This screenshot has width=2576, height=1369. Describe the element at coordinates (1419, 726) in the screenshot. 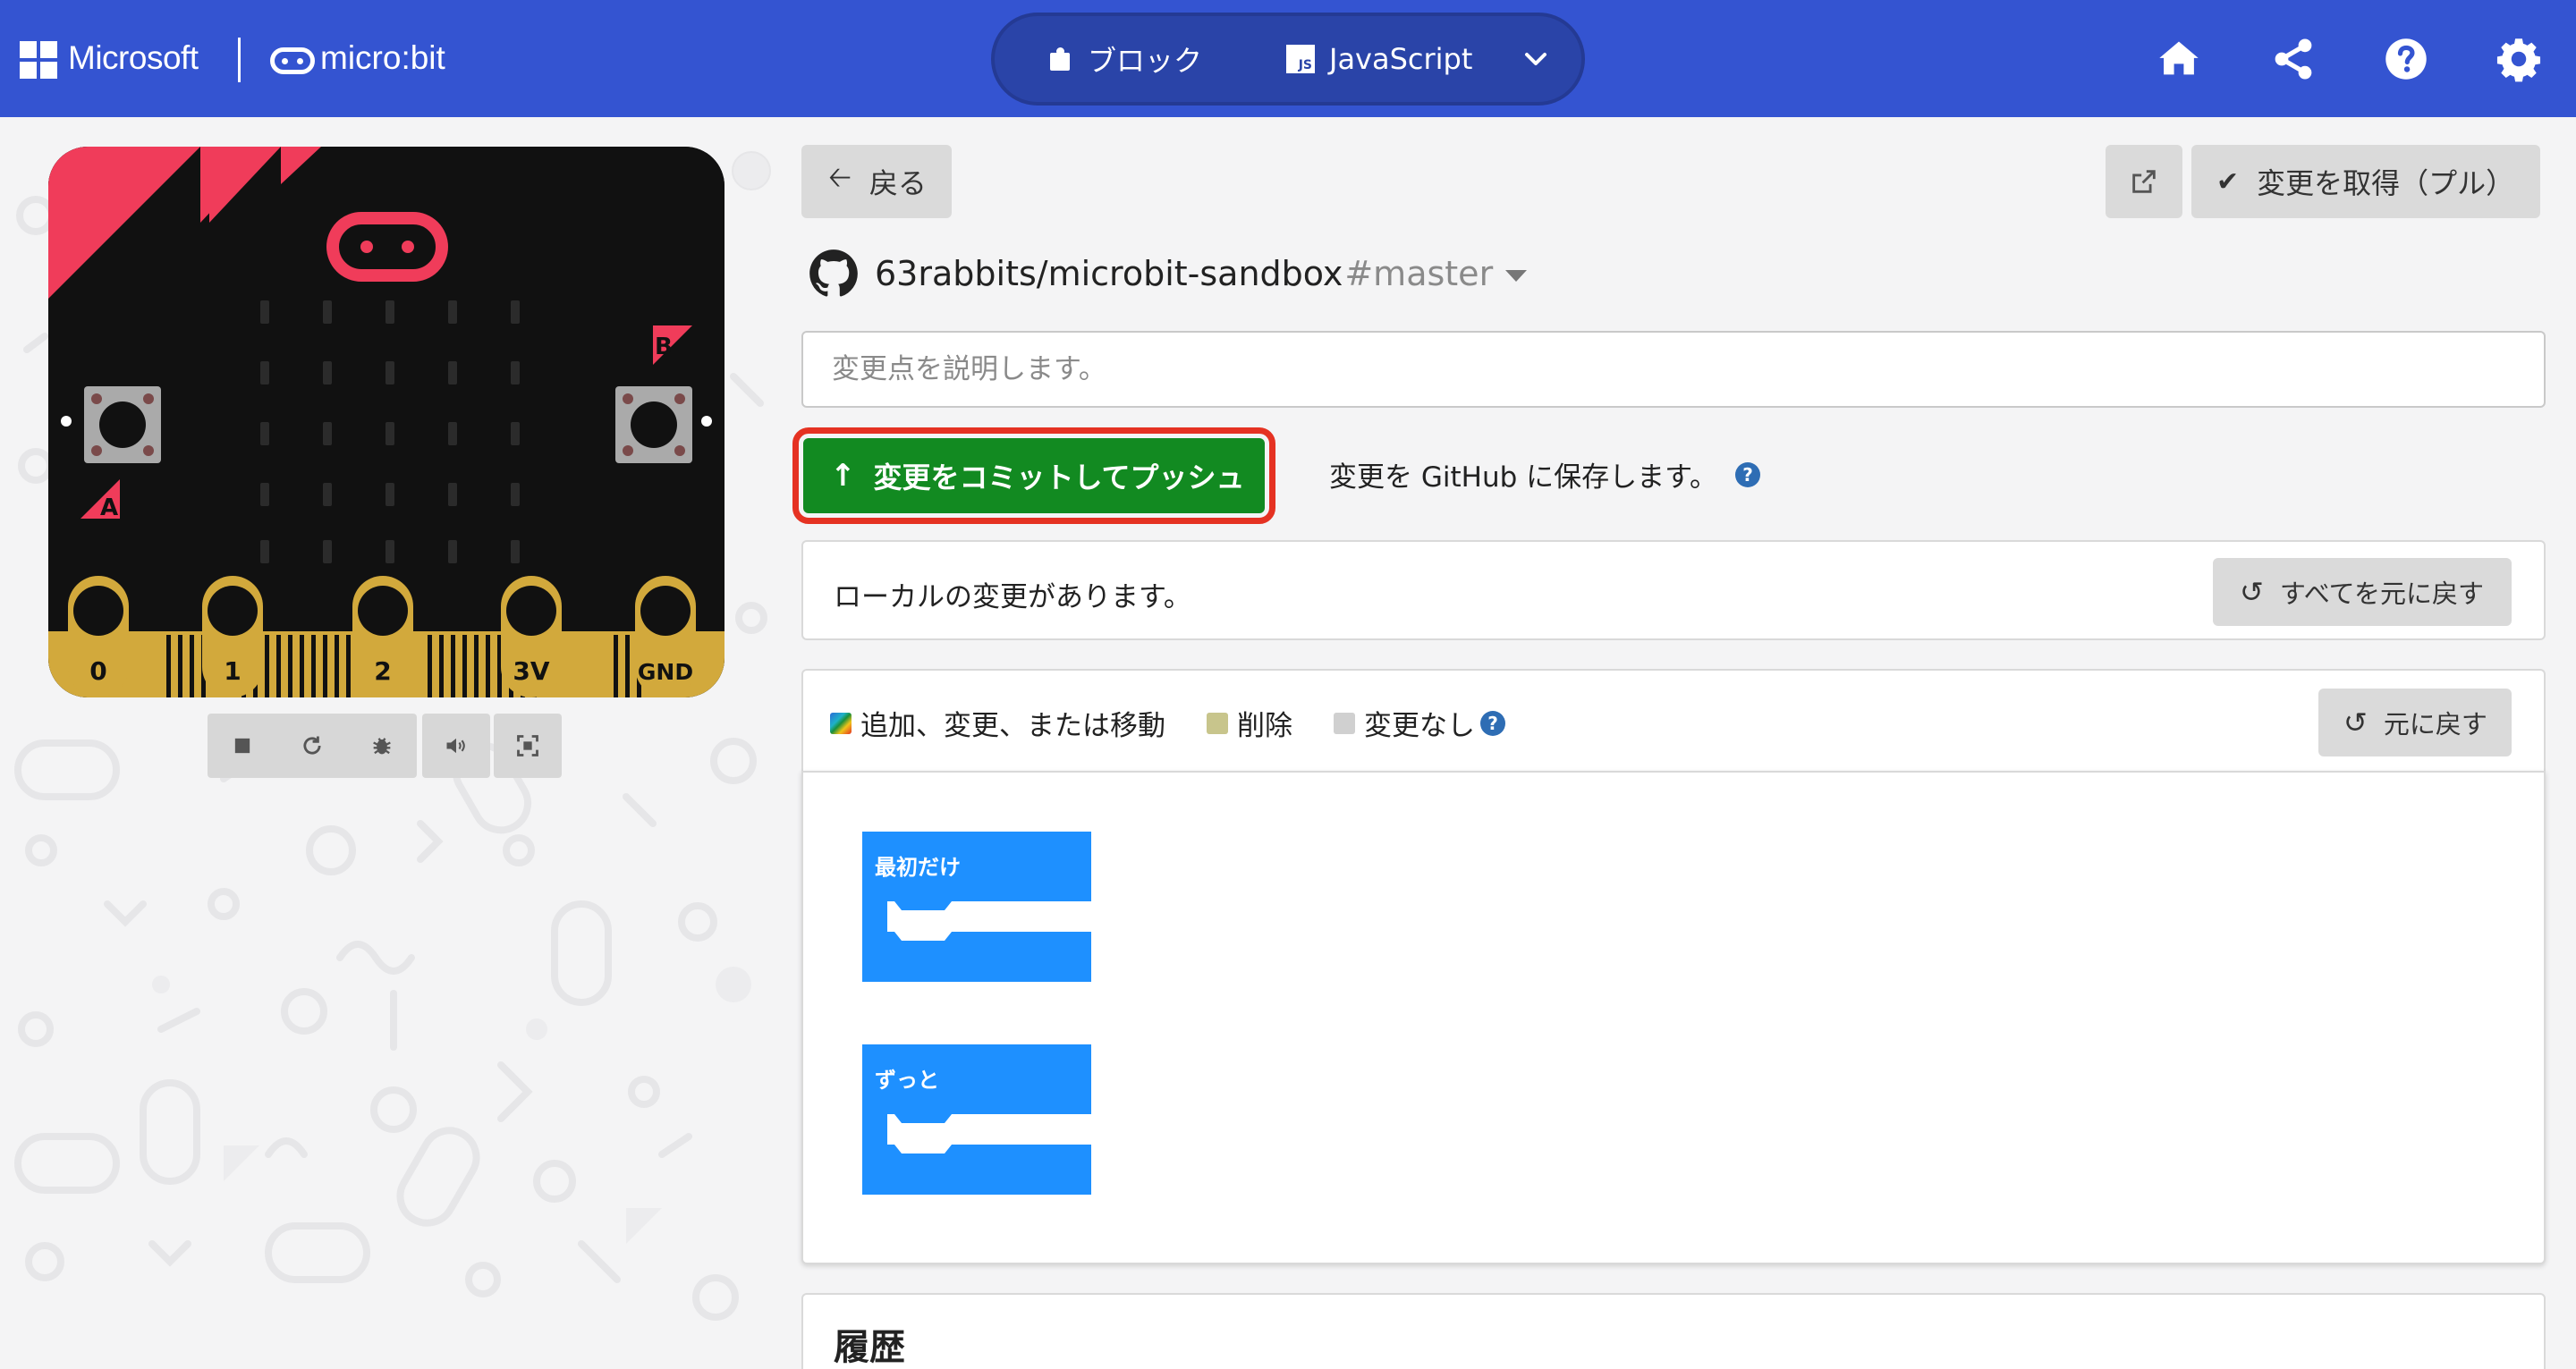

I see `legend-unchanged: 変更なし` at that location.